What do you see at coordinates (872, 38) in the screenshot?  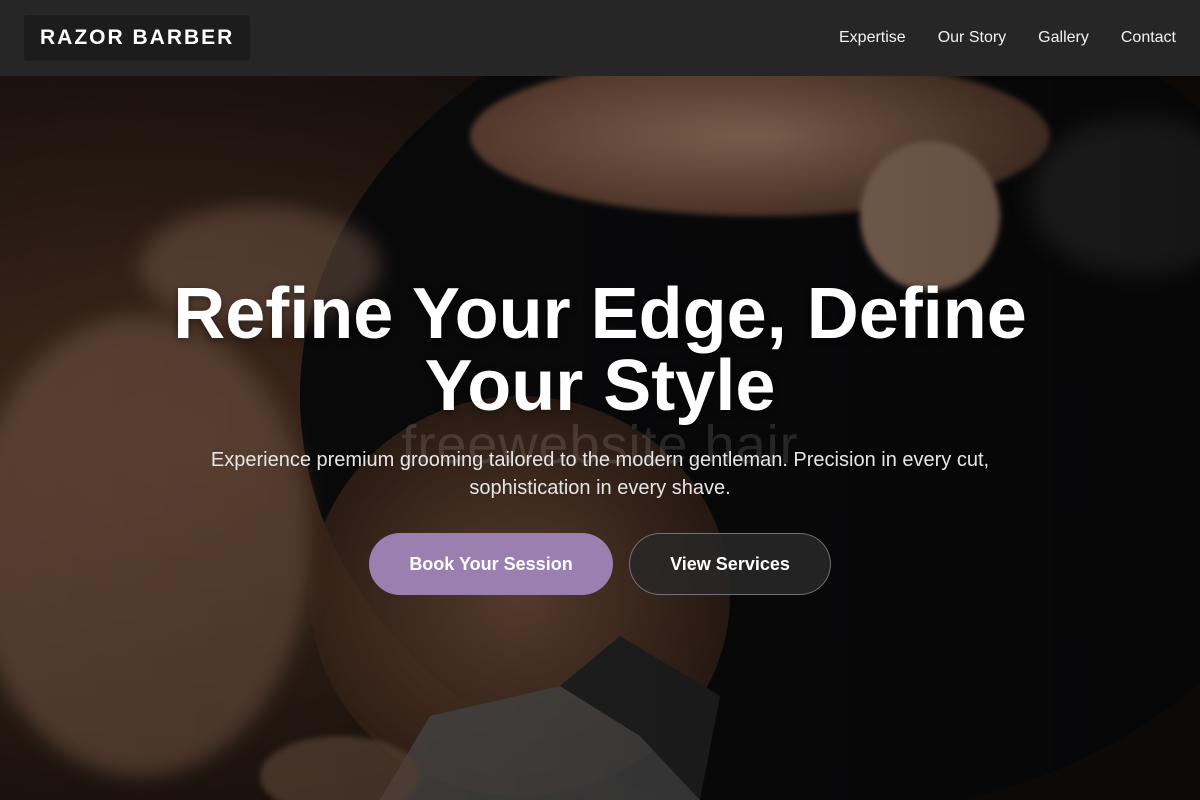 I see `nav-link-expertise: Expertise` at bounding box center [872, 38].